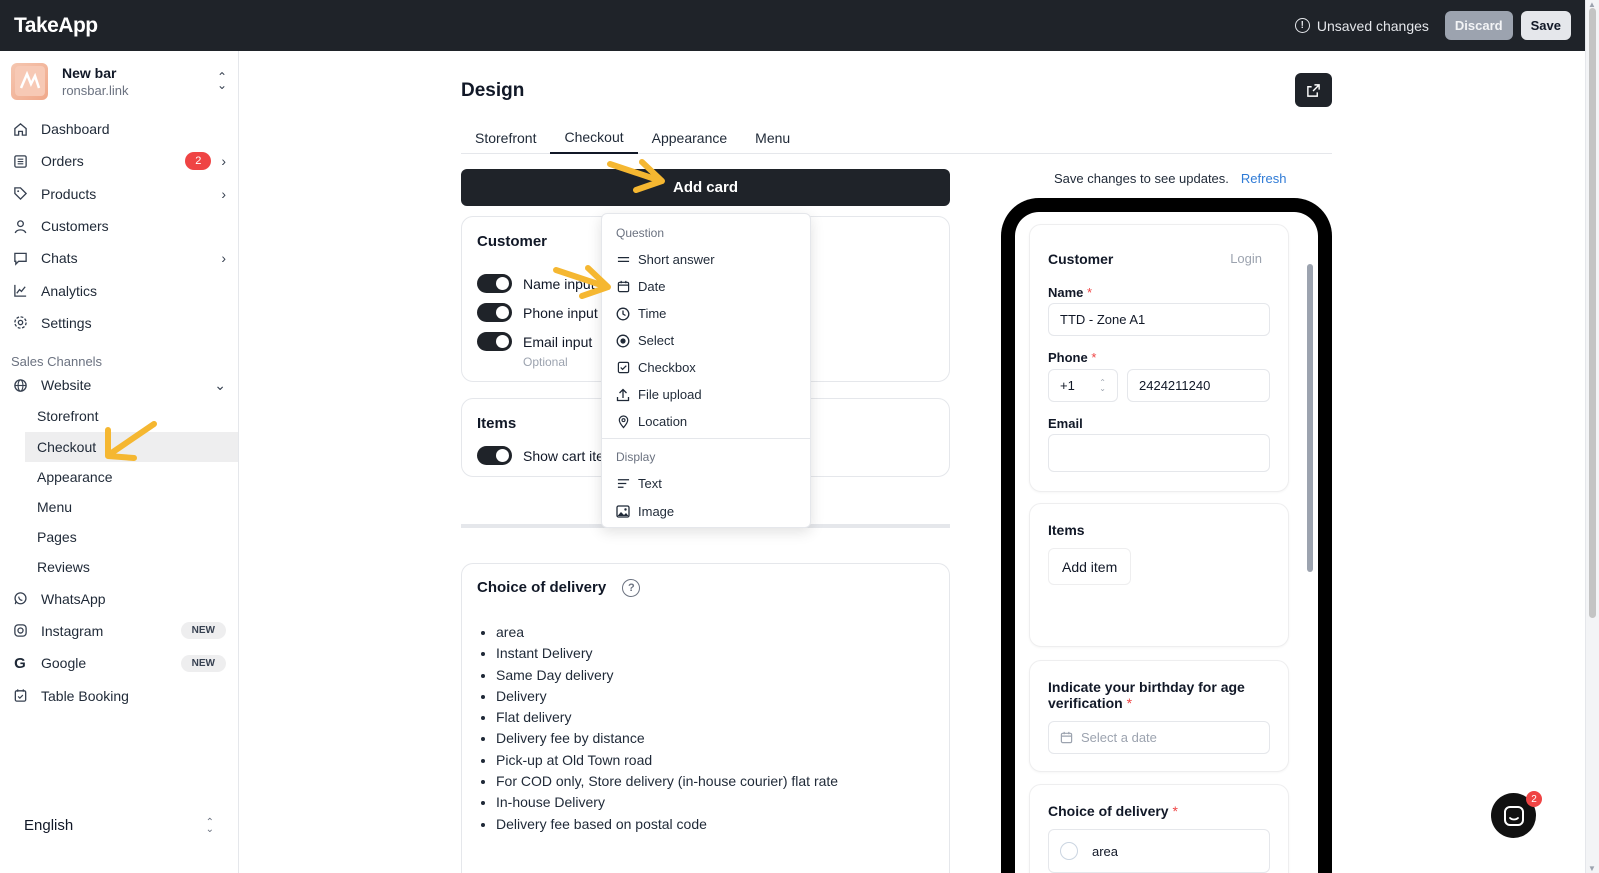 Image resolution: width=1599 pixels, height=873 pixels. Describe the element at coordinates (203, 663) in the screenshot. I see `new-badge: NEW` at that location.